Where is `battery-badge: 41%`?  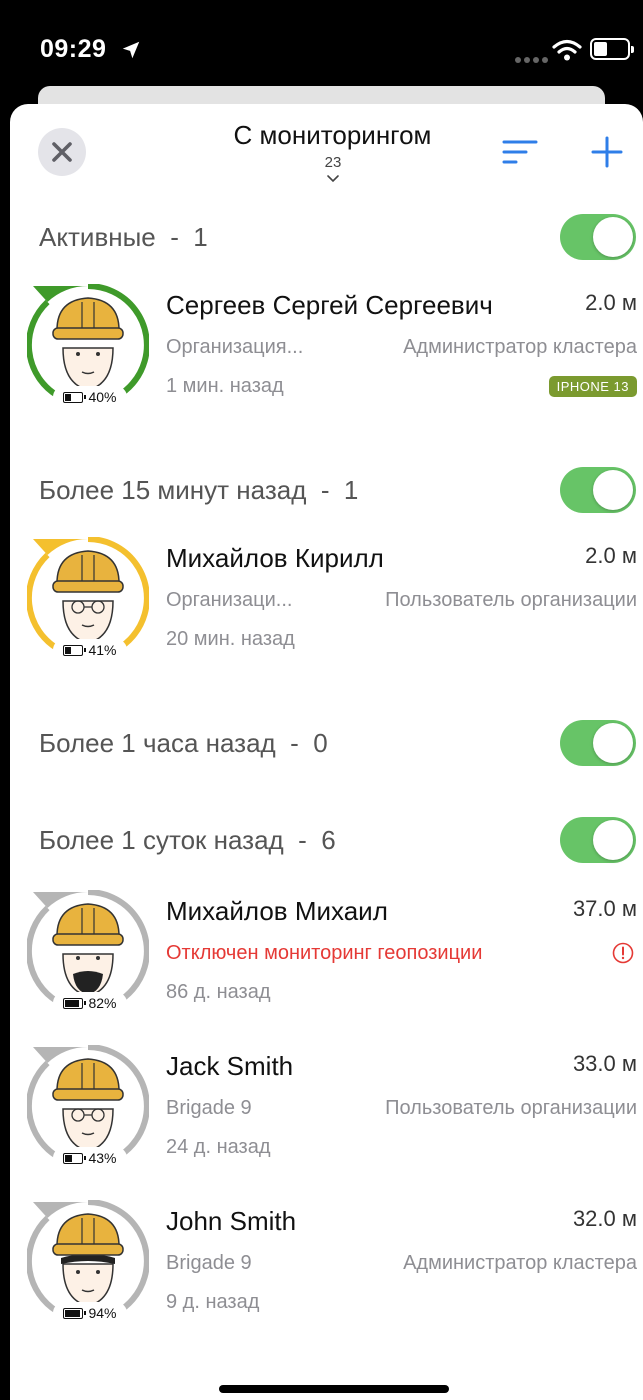 battery-badge: 41% is located at coordinates (90, 650).